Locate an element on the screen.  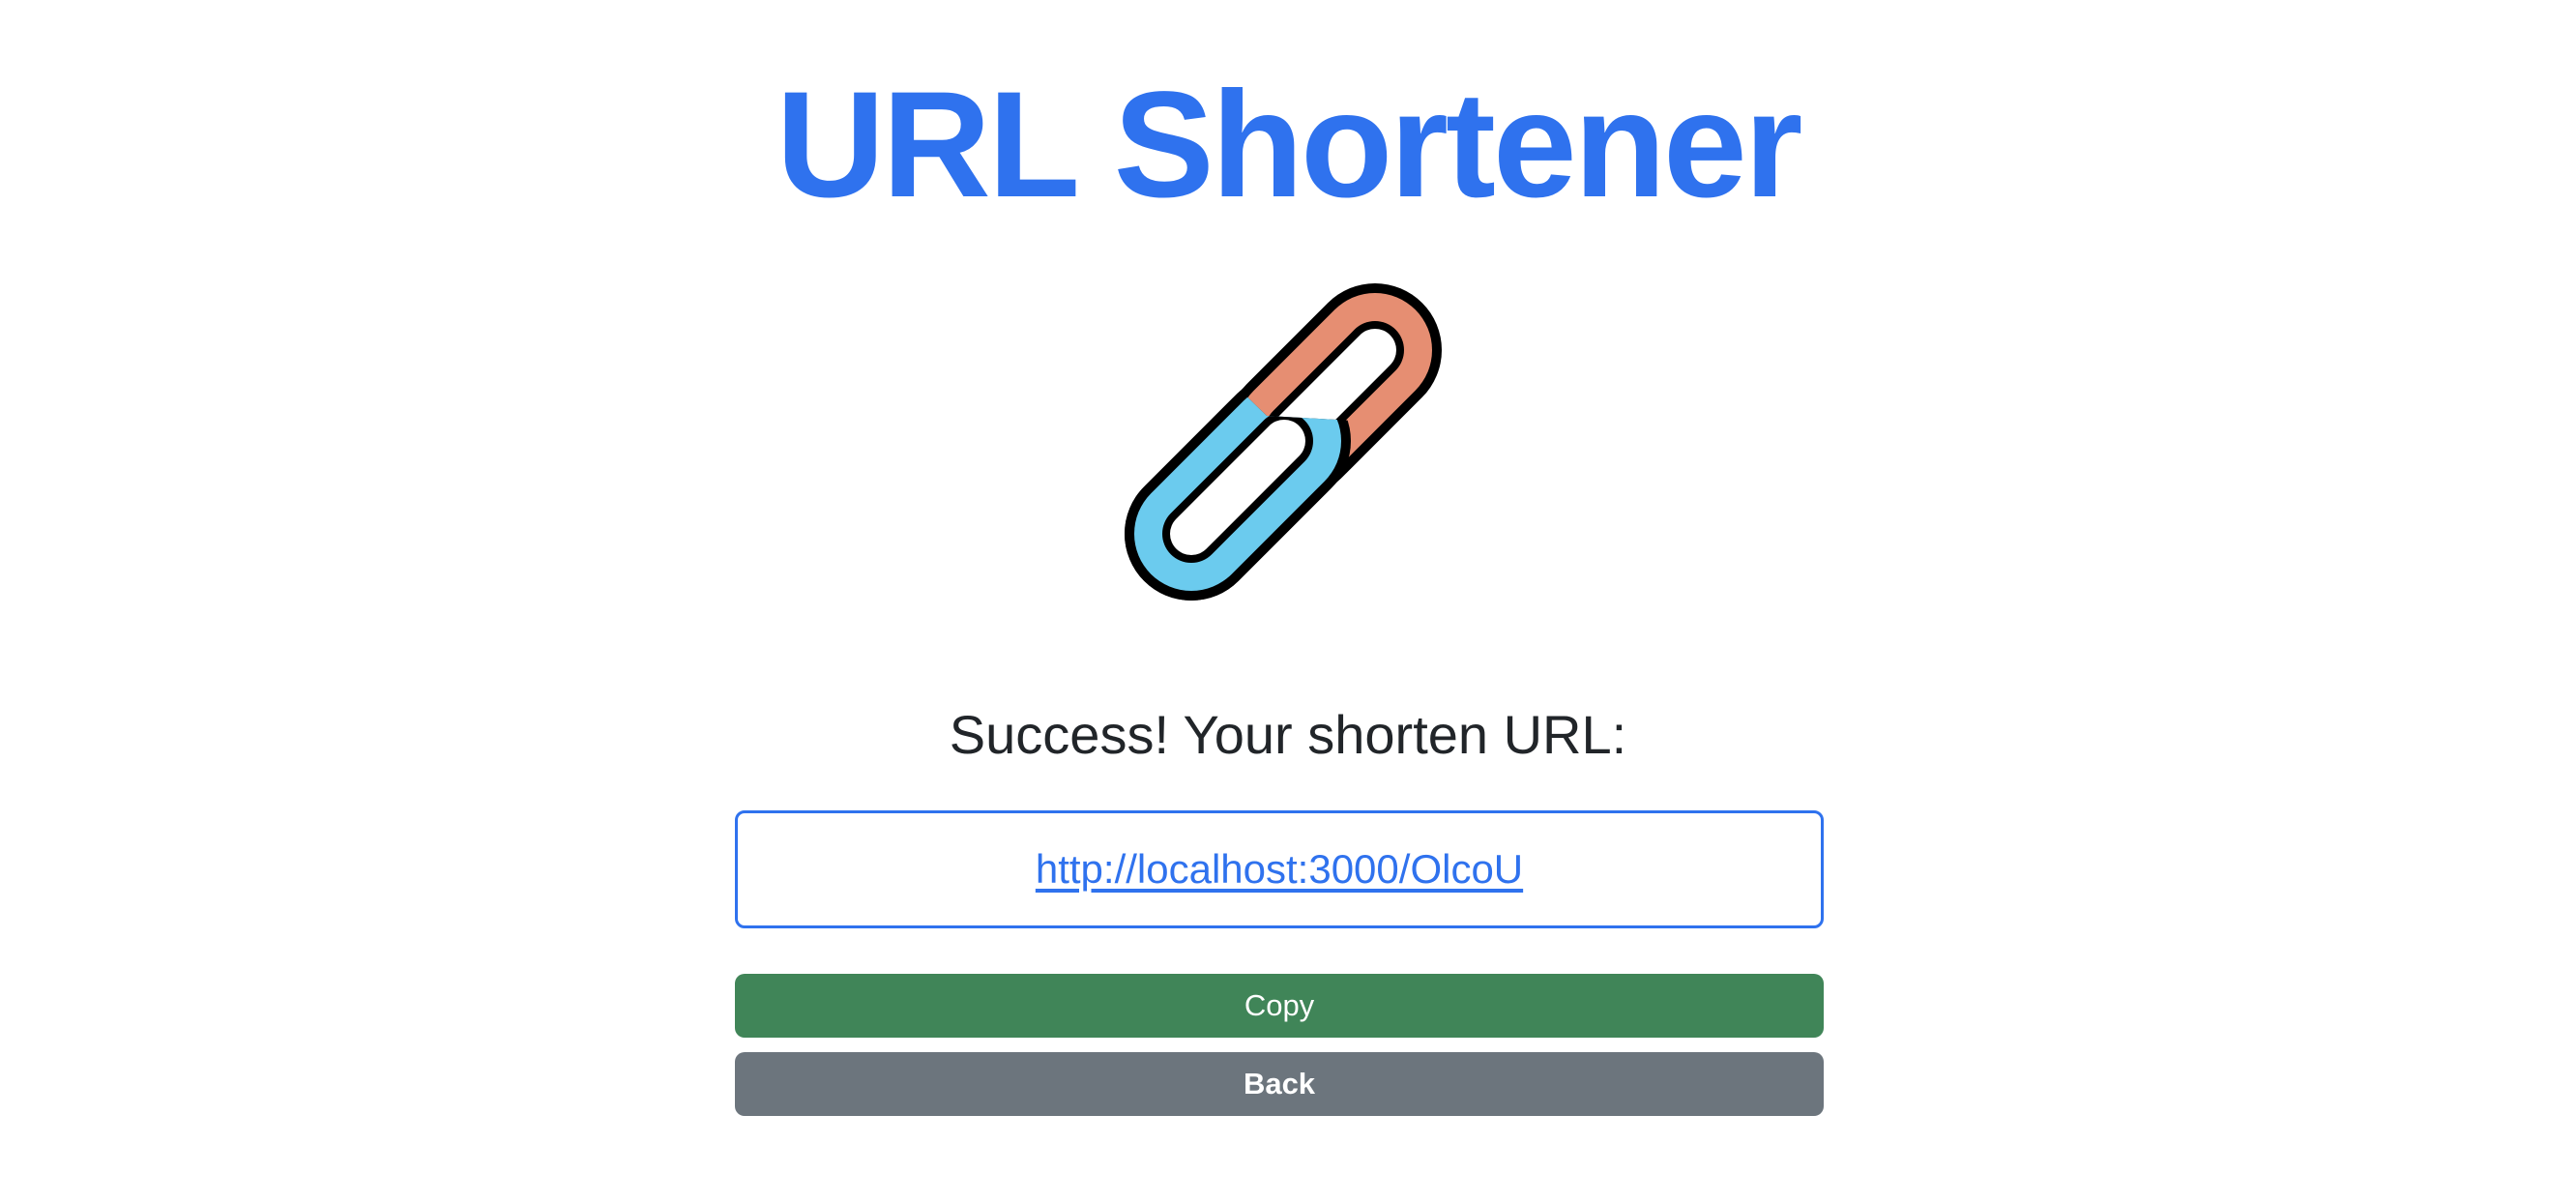
short-url-link: http://localhost:3000/OlcoU is located at coordinates (1279, 869).